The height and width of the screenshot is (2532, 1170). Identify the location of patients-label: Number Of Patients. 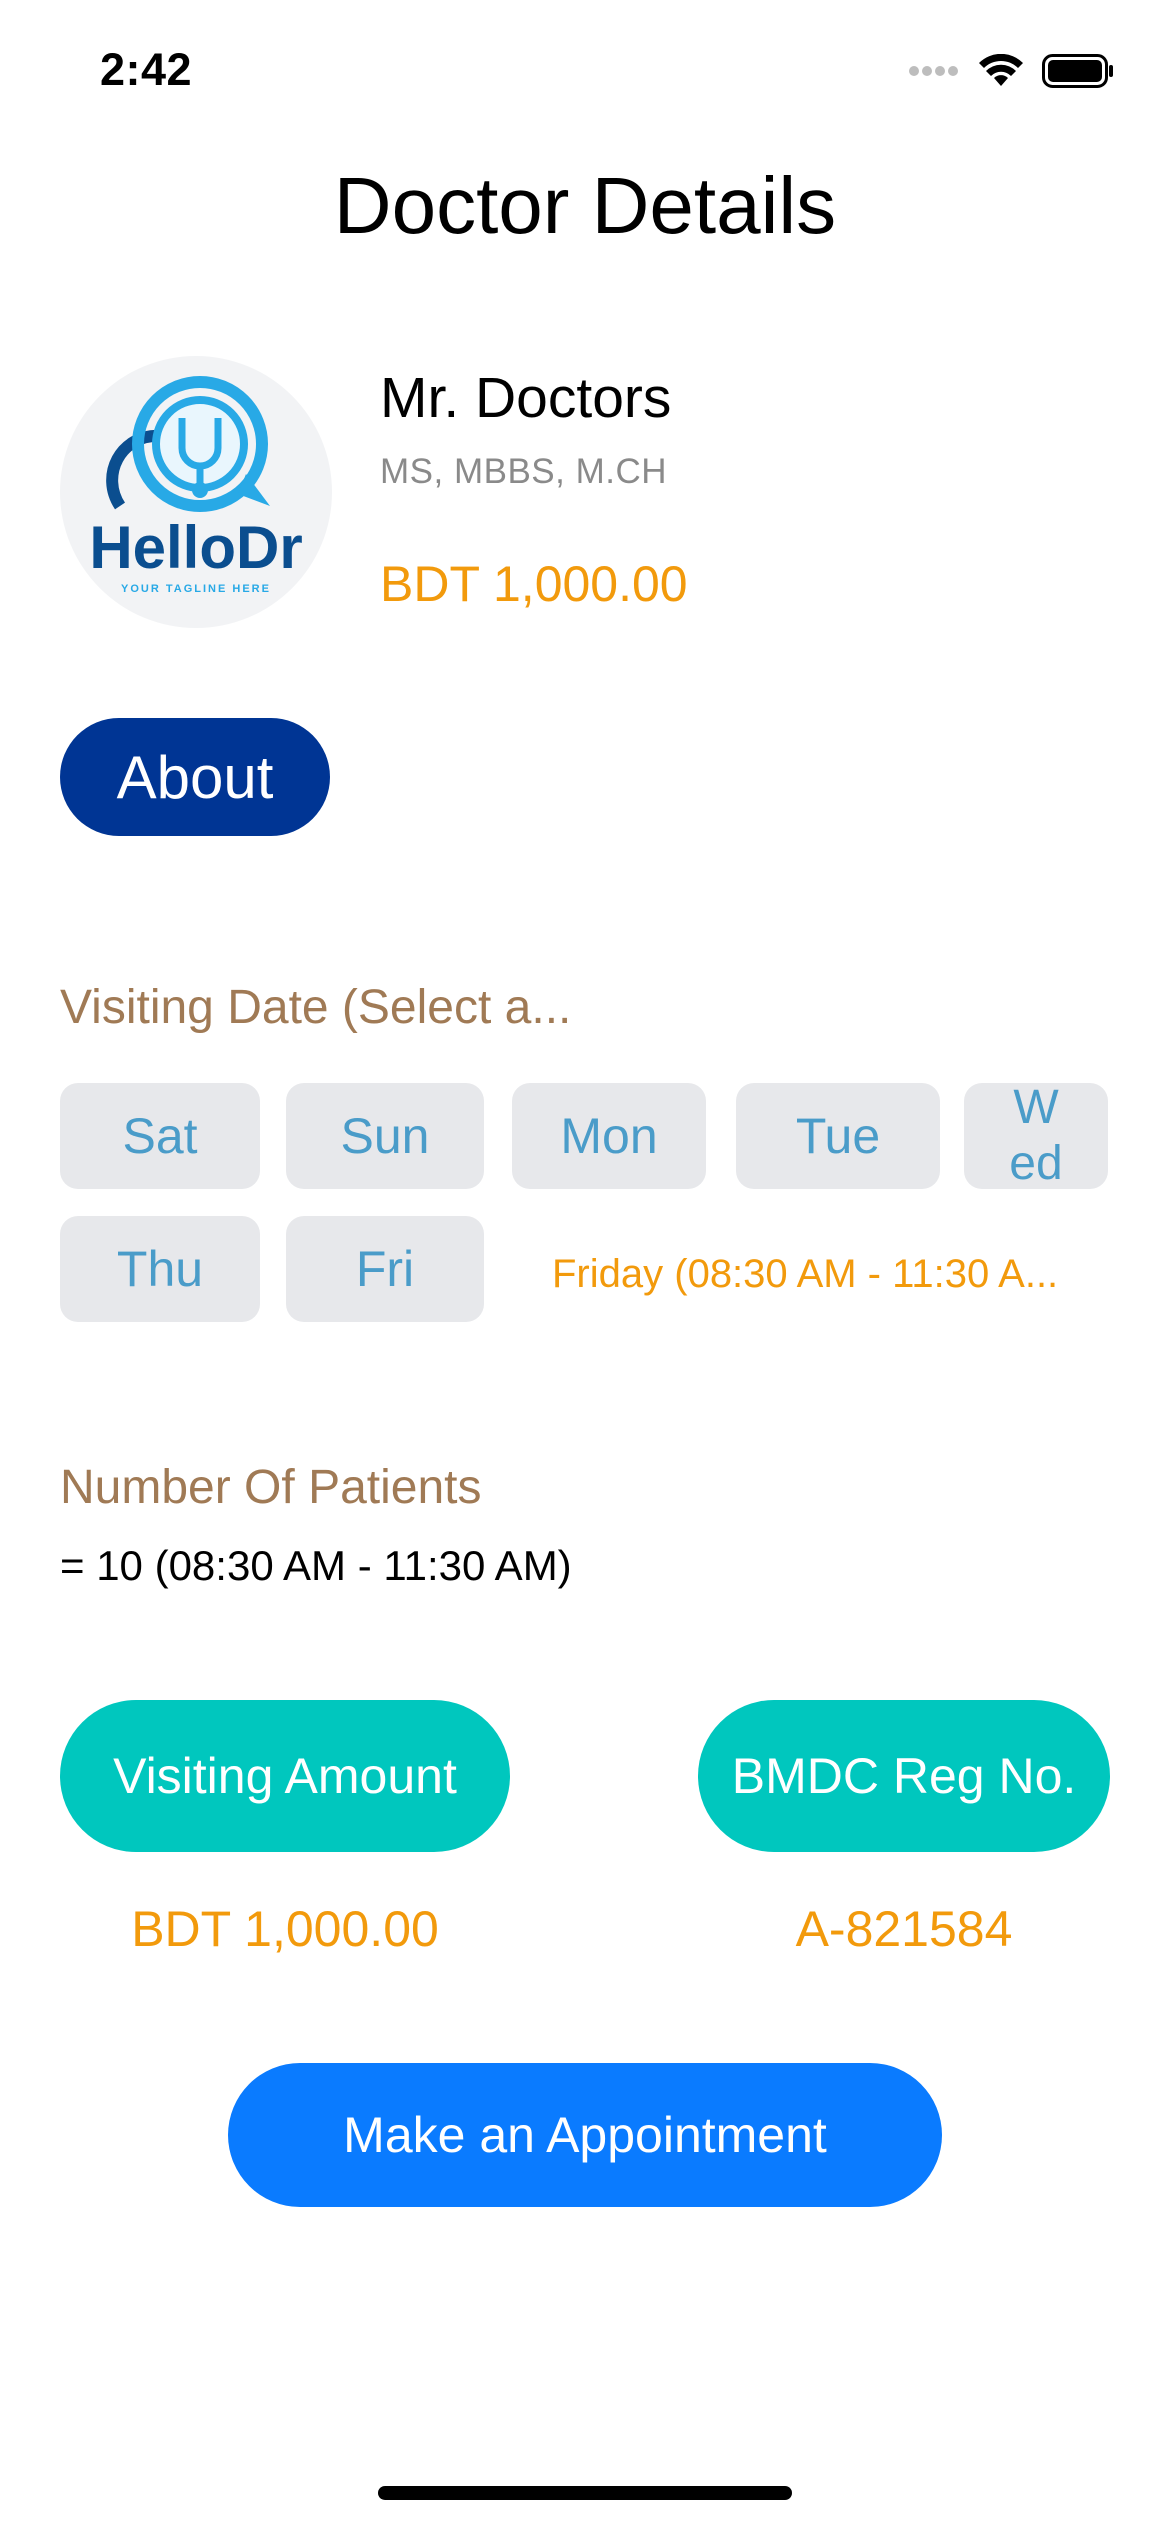
(271, 1487).